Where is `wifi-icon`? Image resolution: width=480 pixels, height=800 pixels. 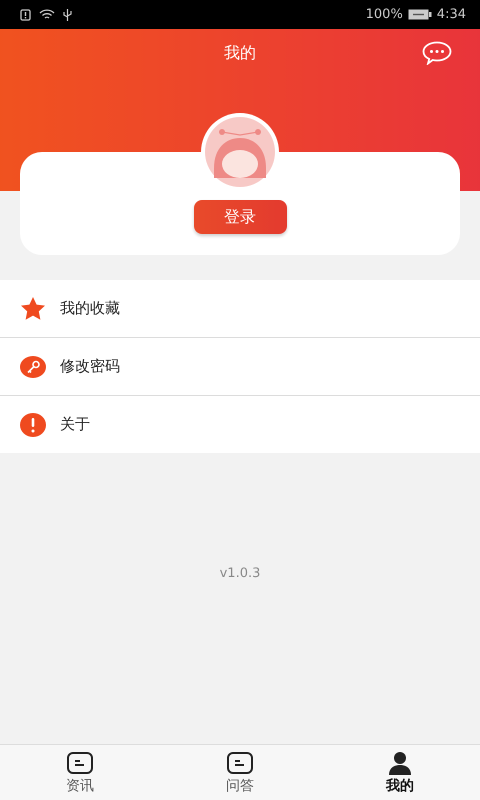
wifi-icon is located at coordinates (47, 14).